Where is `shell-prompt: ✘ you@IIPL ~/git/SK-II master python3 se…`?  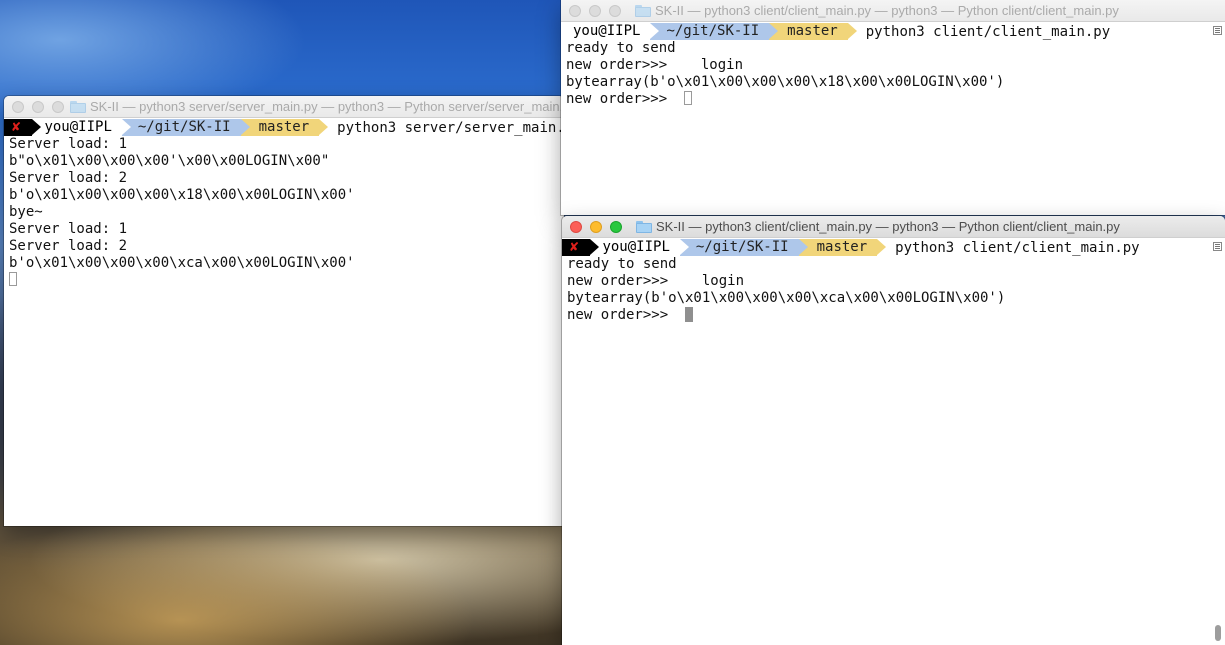 shell-prompt: ✘ you@IIPL ~/git/SK-II master python3 se… is located at coordinates (284, 127).